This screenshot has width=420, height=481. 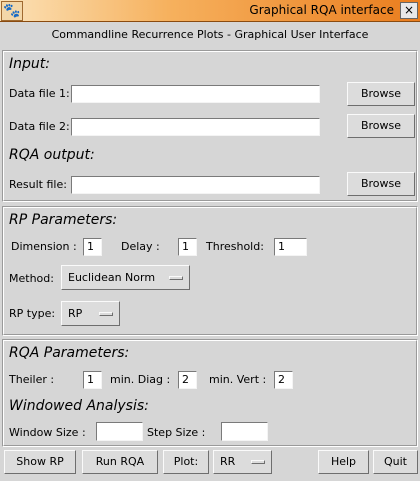 I want to click on rp-type-select: RP, so click(x=90, y=313).